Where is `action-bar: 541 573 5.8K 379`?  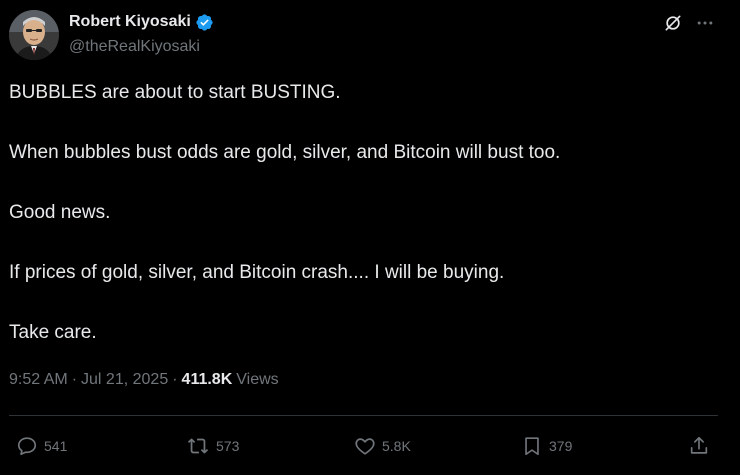 action-bar: 541 573 5.8K 379 is located at coordinates (370, 446).